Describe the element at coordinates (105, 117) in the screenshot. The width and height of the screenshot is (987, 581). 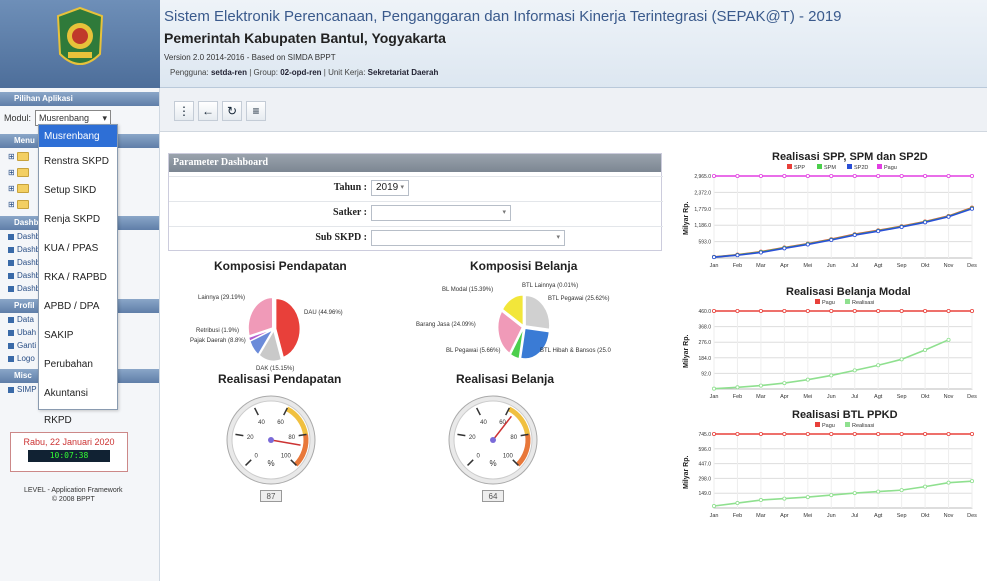
I see `chevron-down-icon: ▾` at that location.